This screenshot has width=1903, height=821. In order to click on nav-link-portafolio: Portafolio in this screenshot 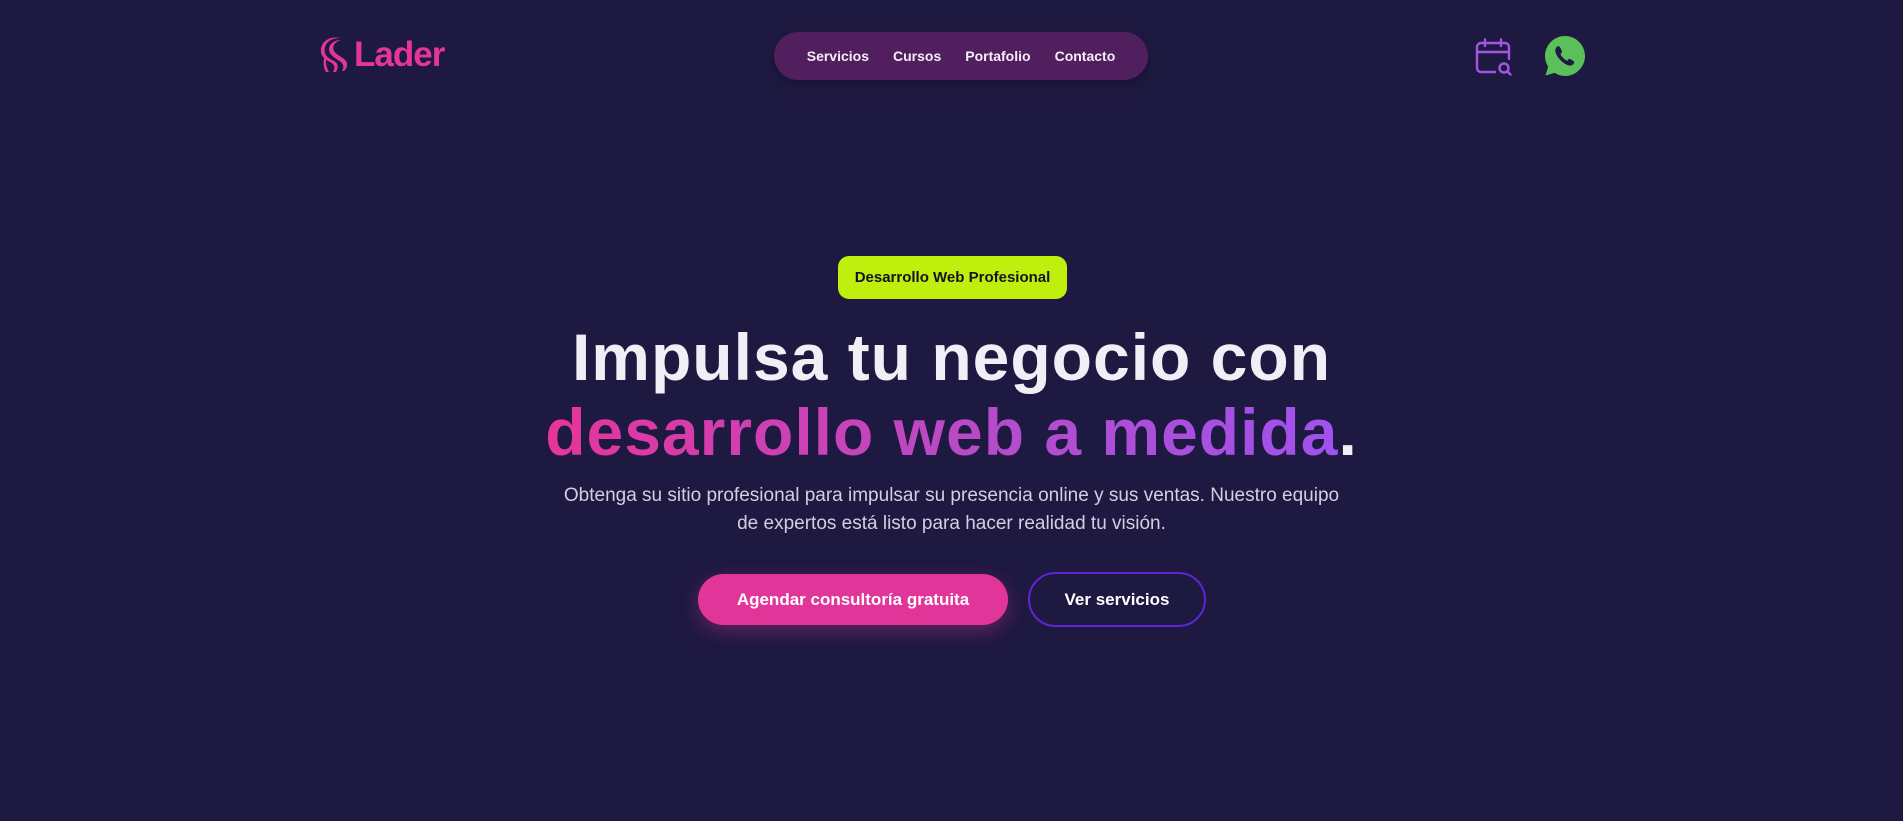, I will do `click(997, 56)`.